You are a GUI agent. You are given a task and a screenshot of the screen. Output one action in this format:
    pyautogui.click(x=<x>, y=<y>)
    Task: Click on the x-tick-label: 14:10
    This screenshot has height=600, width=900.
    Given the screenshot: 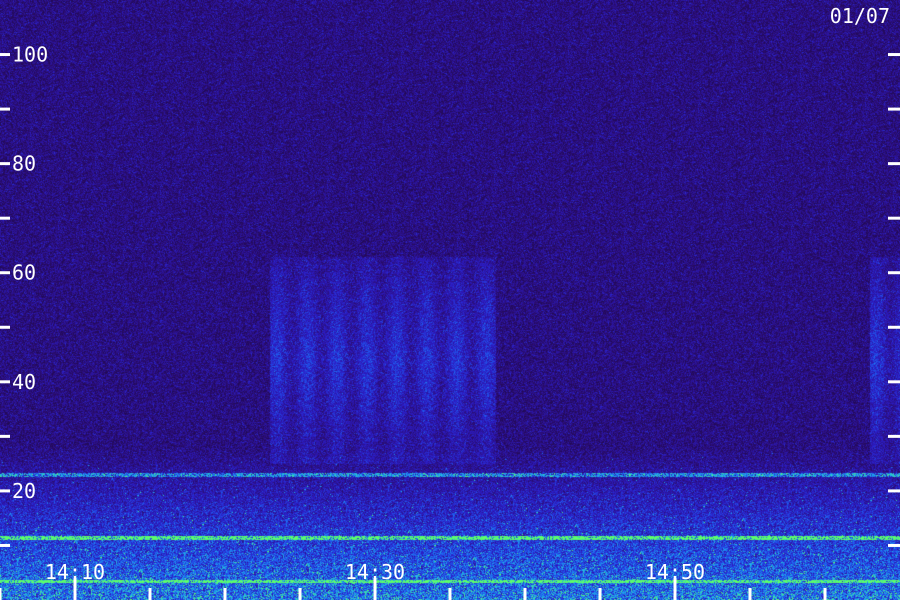 What is the action you would take?
    pyautogui.click(x=75, y=572)
    